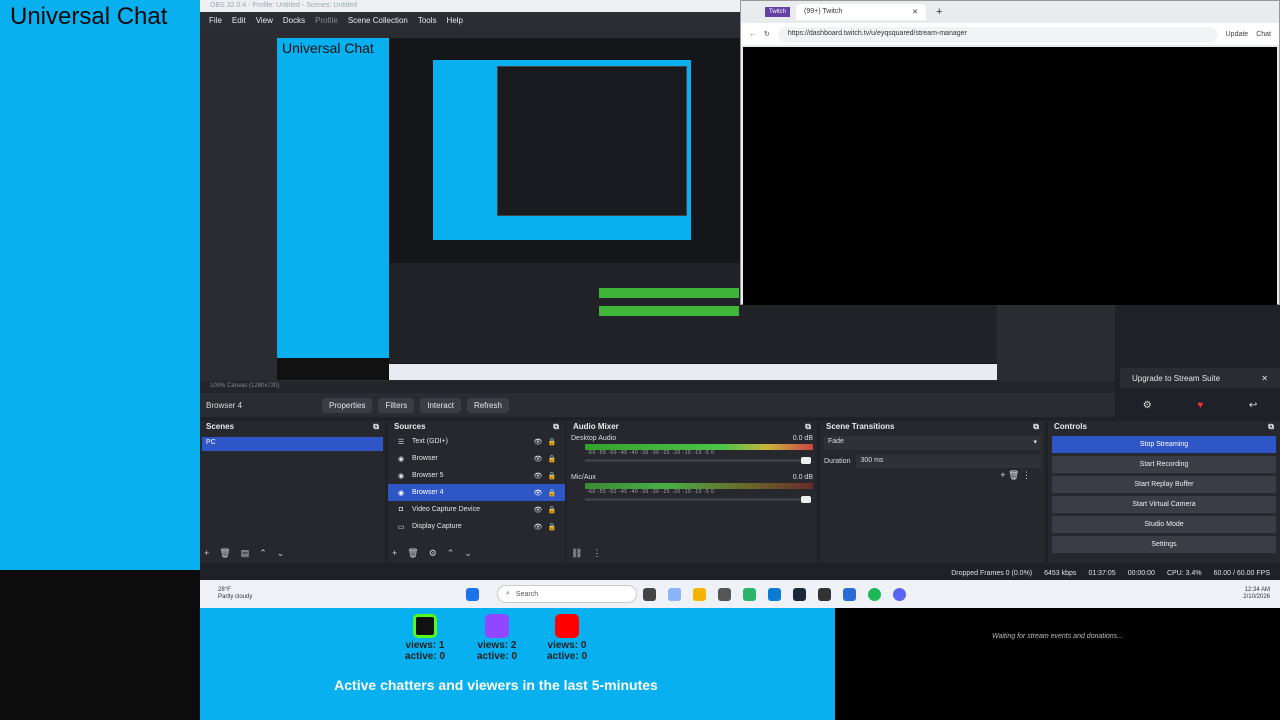  I want to click on obs-icon, so click(724, 594).